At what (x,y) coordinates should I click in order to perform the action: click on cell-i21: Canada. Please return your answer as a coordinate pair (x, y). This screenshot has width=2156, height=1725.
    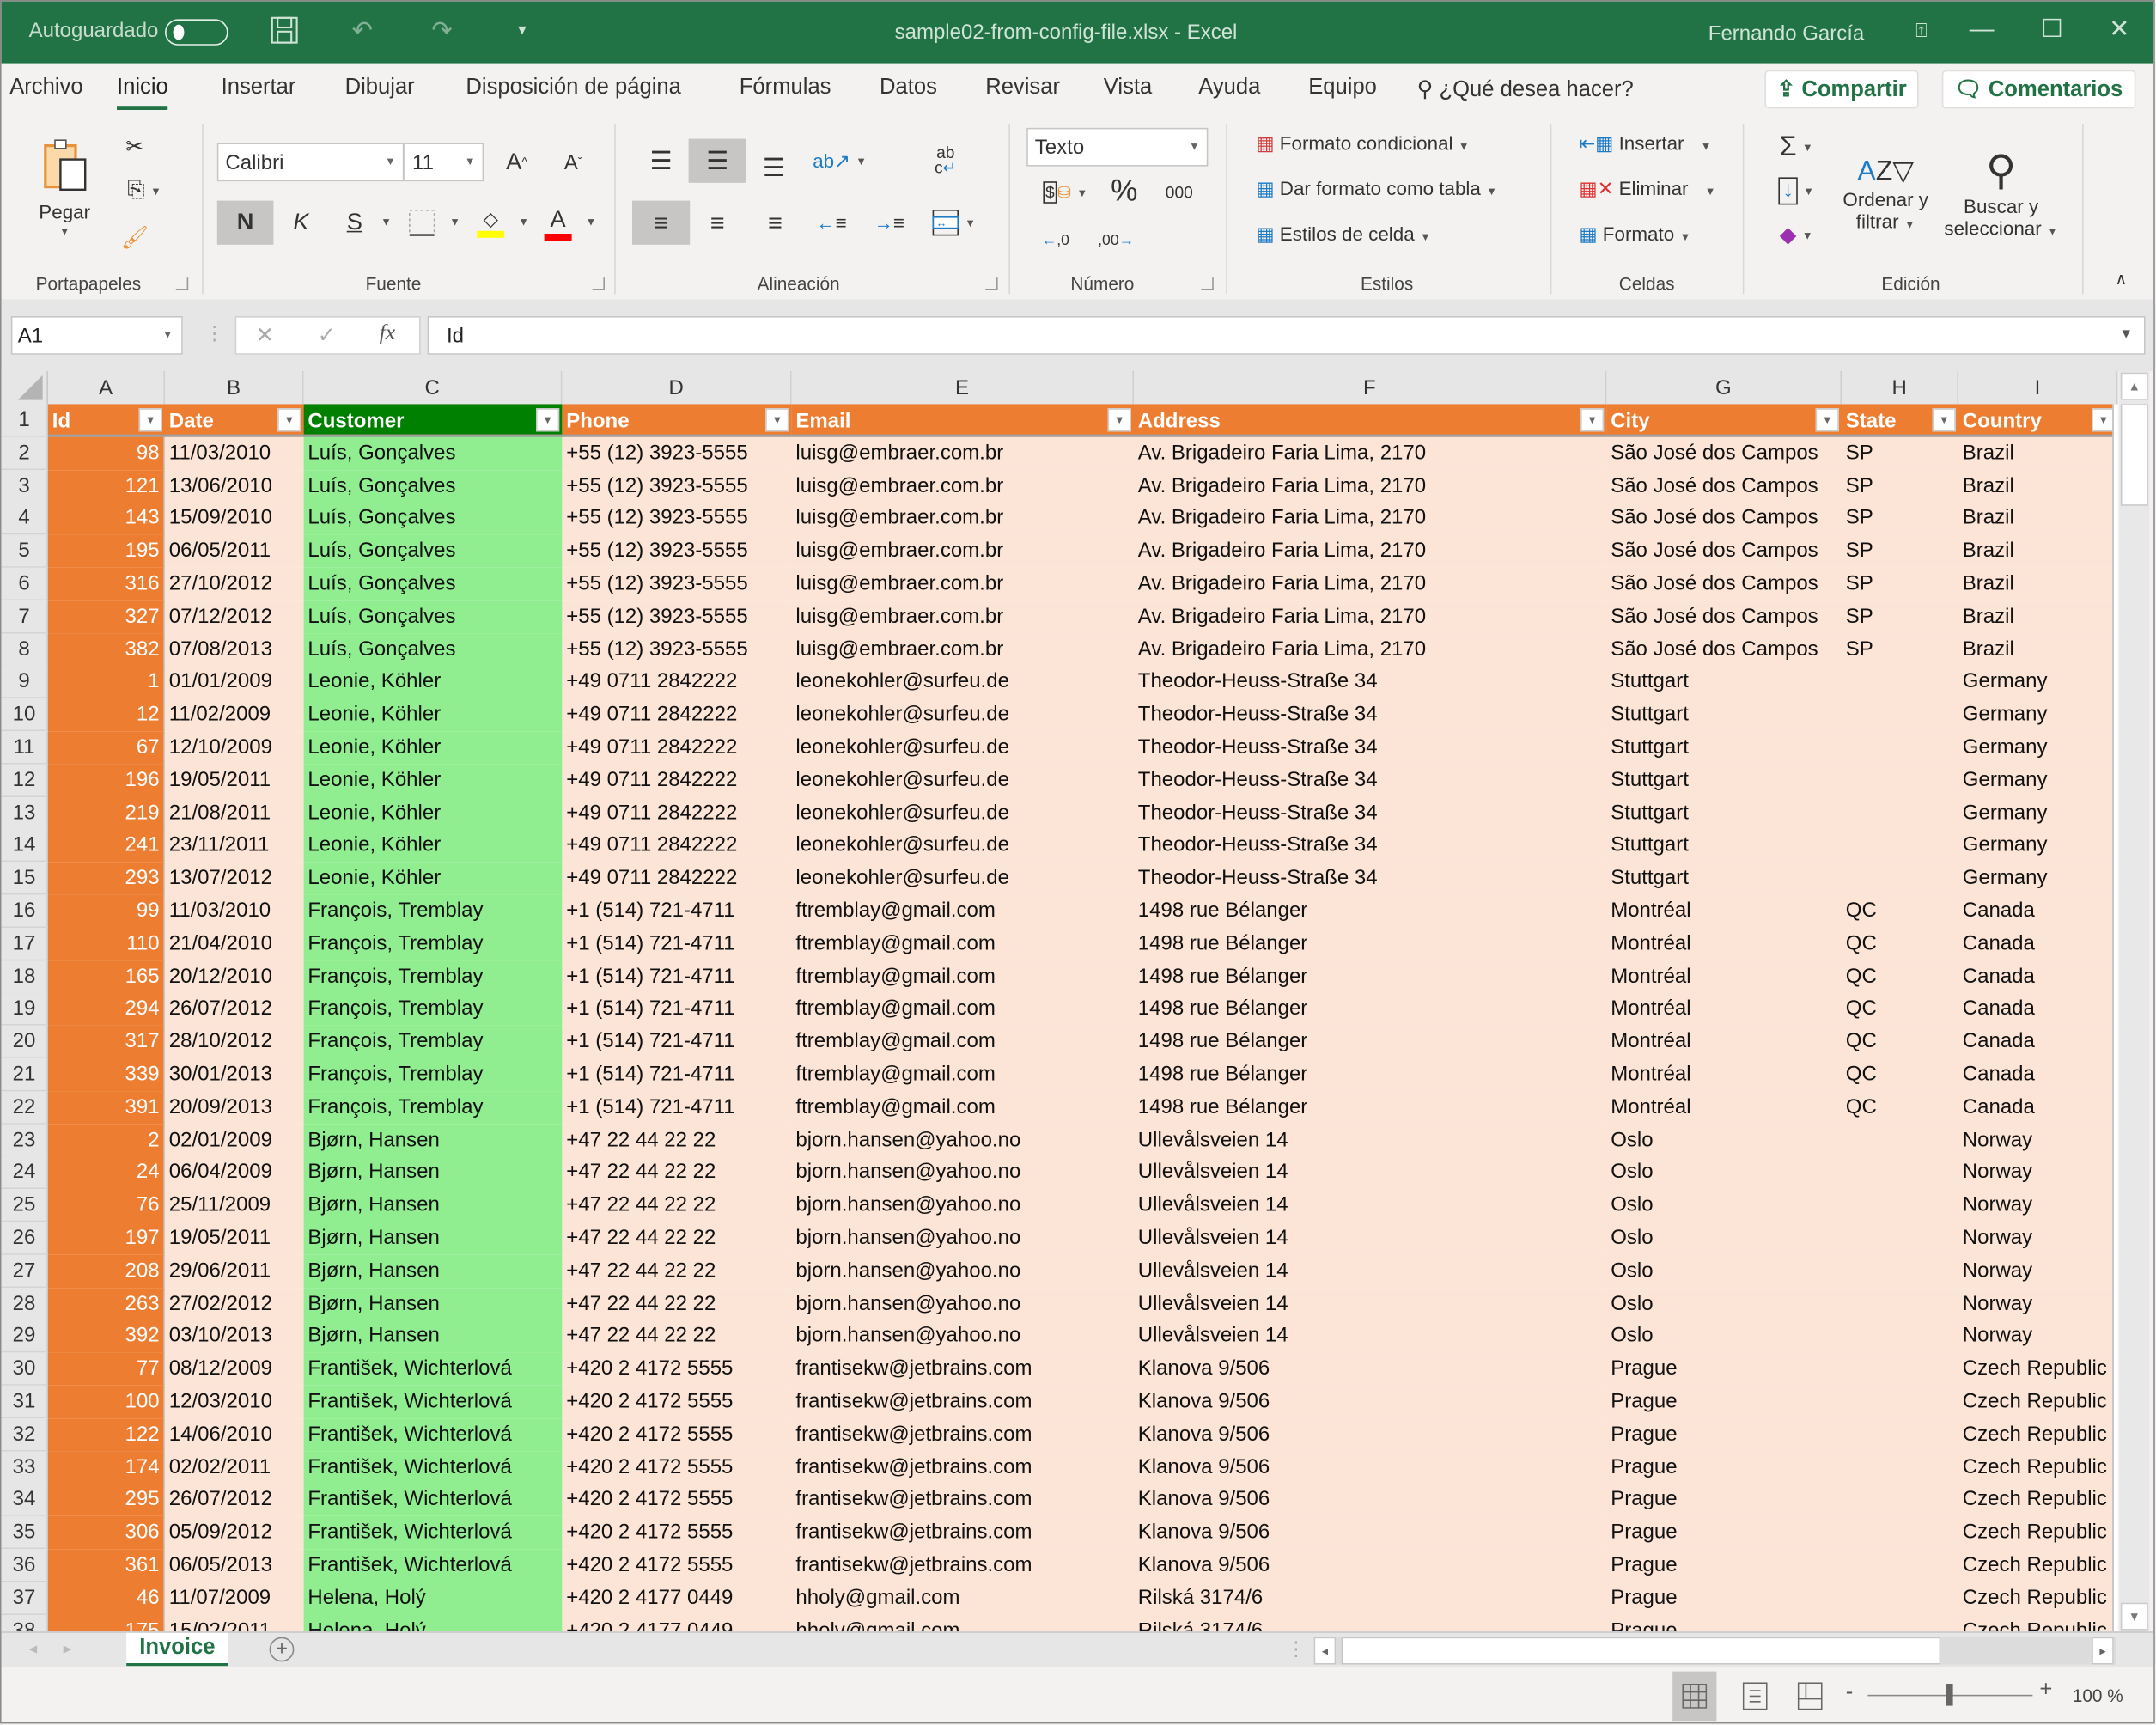
    Looking at the image, I should click on (2038, 1075).